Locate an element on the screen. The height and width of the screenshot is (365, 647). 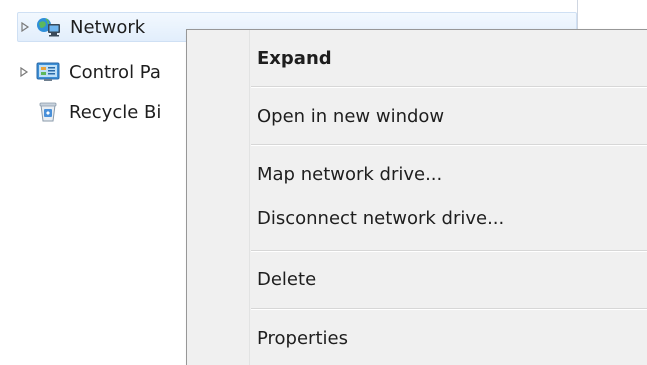
network-icon is located at coordinates (49, 27).